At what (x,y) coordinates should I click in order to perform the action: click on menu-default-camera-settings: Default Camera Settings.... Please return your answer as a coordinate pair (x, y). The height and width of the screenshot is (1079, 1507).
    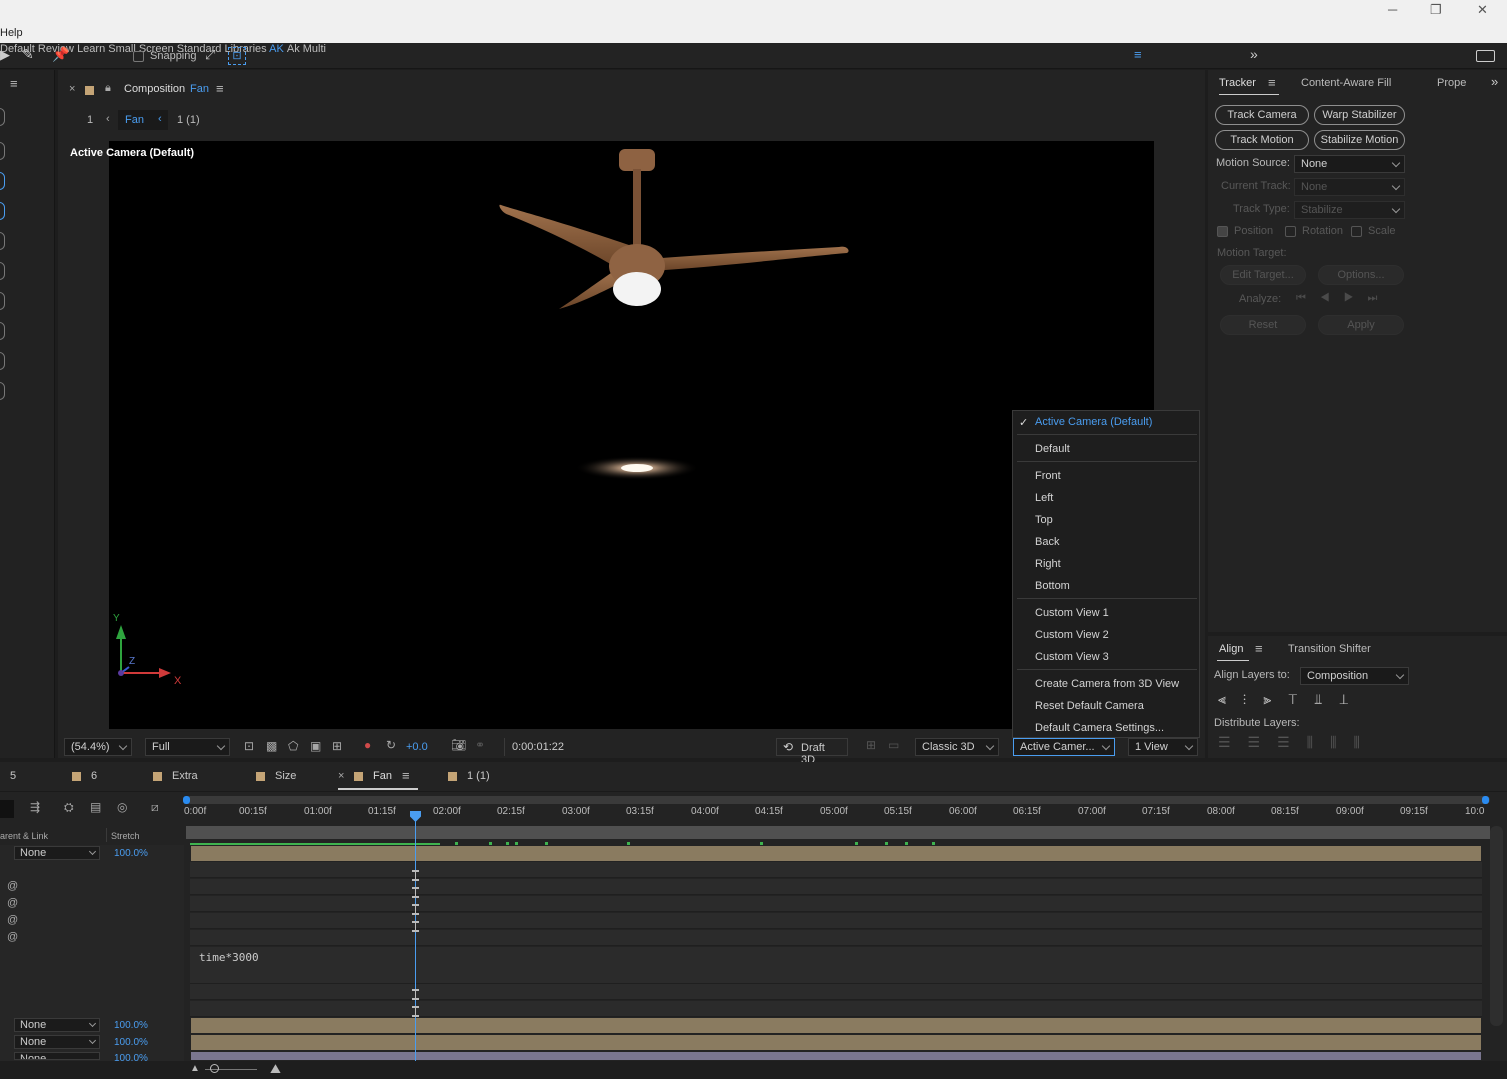
    Looking at the image, I should click on (1099, 728).